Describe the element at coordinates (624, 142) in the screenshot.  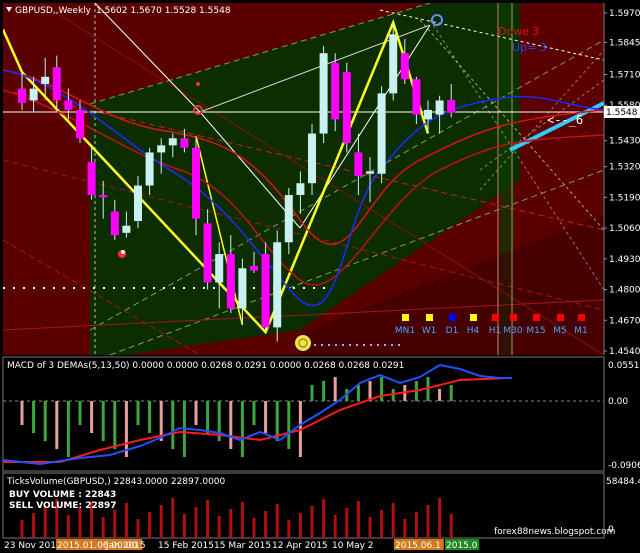
I see `price-tick-label: 1.5430` at that location.